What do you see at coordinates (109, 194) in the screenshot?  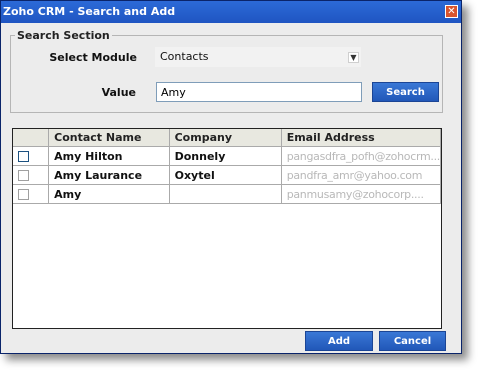 I see `contact-name-cell: Amy` at bounding box center [109, 194].